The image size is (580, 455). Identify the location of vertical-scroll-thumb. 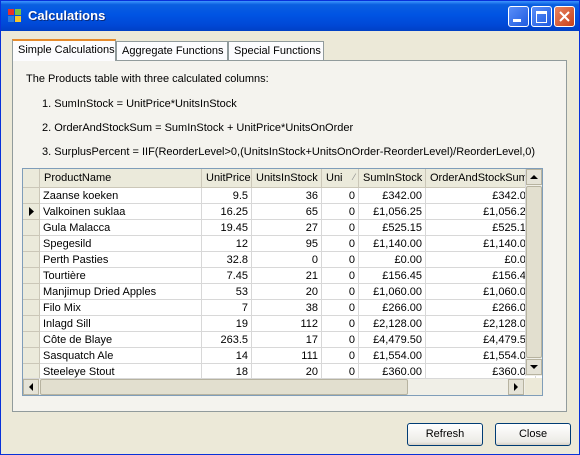
(534, 272).